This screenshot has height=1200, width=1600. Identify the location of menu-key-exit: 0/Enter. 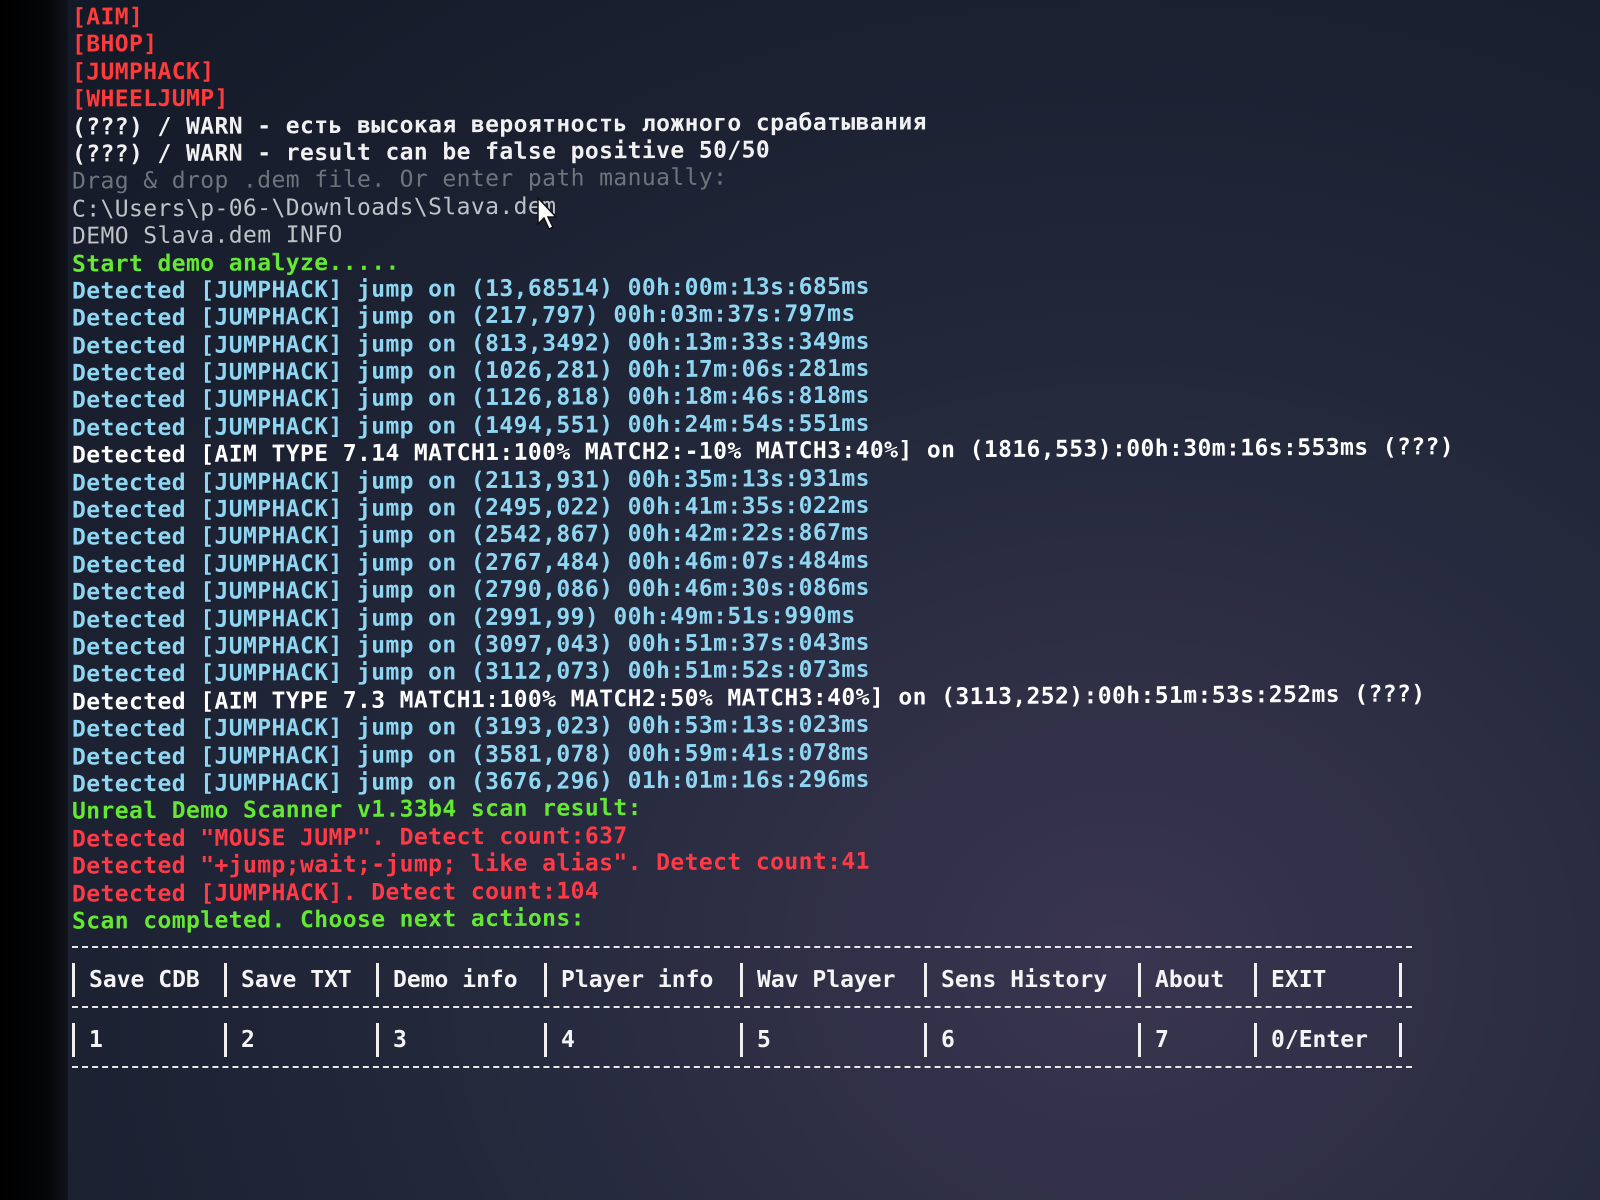
(1328, 1040).